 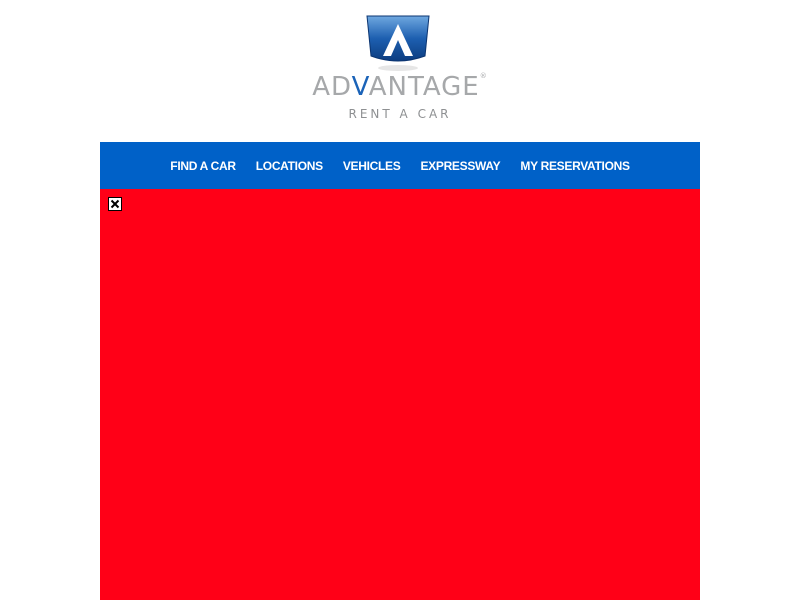 I want to click on nav-find-a-car: FIND A CAR, so click(x=203, y=166).